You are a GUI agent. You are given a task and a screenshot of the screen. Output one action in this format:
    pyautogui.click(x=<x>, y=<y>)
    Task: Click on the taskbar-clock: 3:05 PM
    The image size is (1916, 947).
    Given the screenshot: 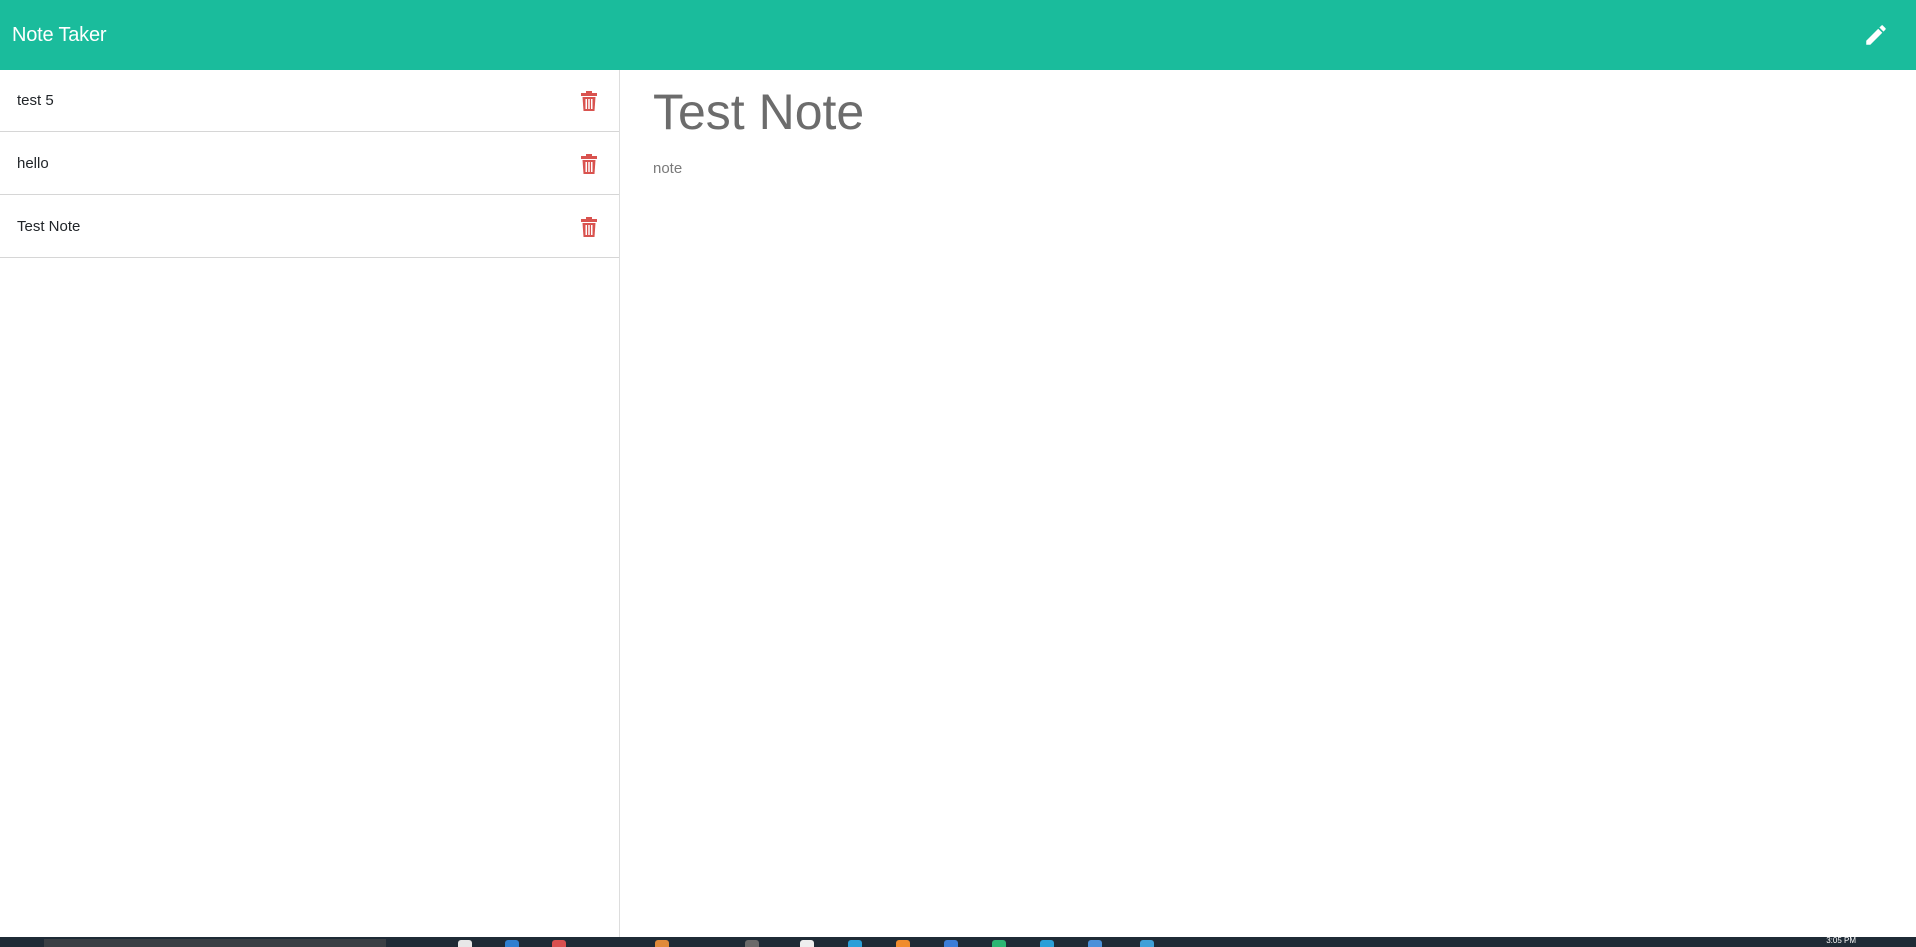 What is the action you would take?
    pyautogui.click(x=1841, y=941)
    